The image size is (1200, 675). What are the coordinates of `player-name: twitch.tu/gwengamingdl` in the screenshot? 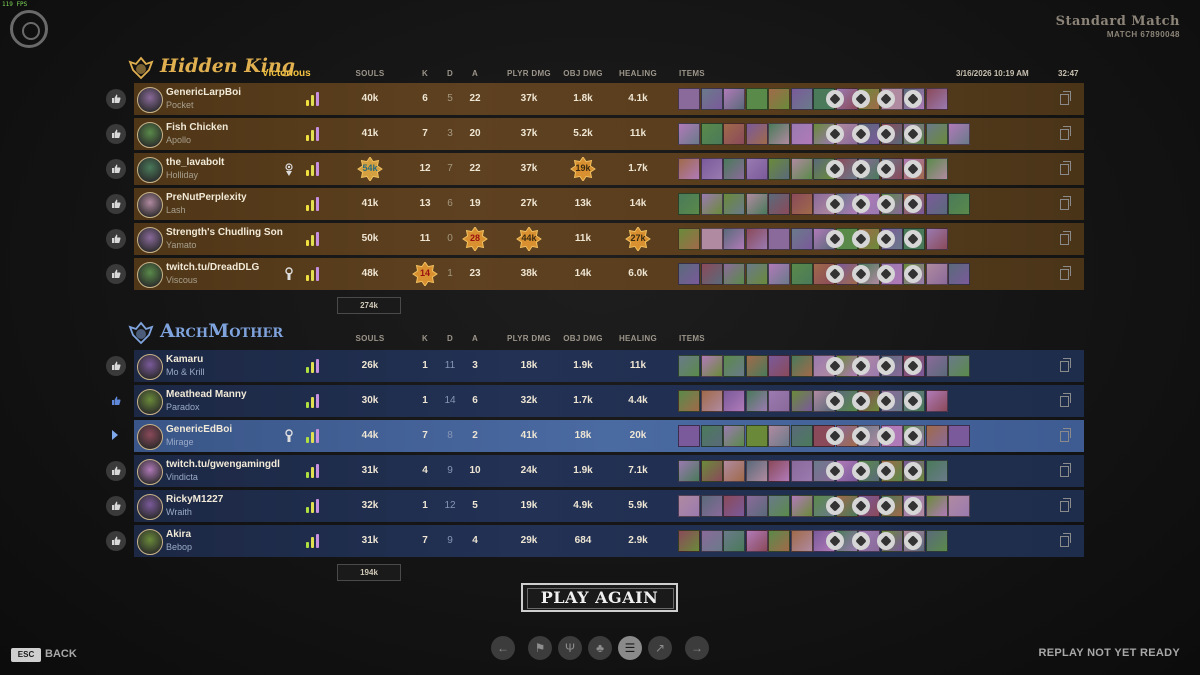 It's located at (223, 464).